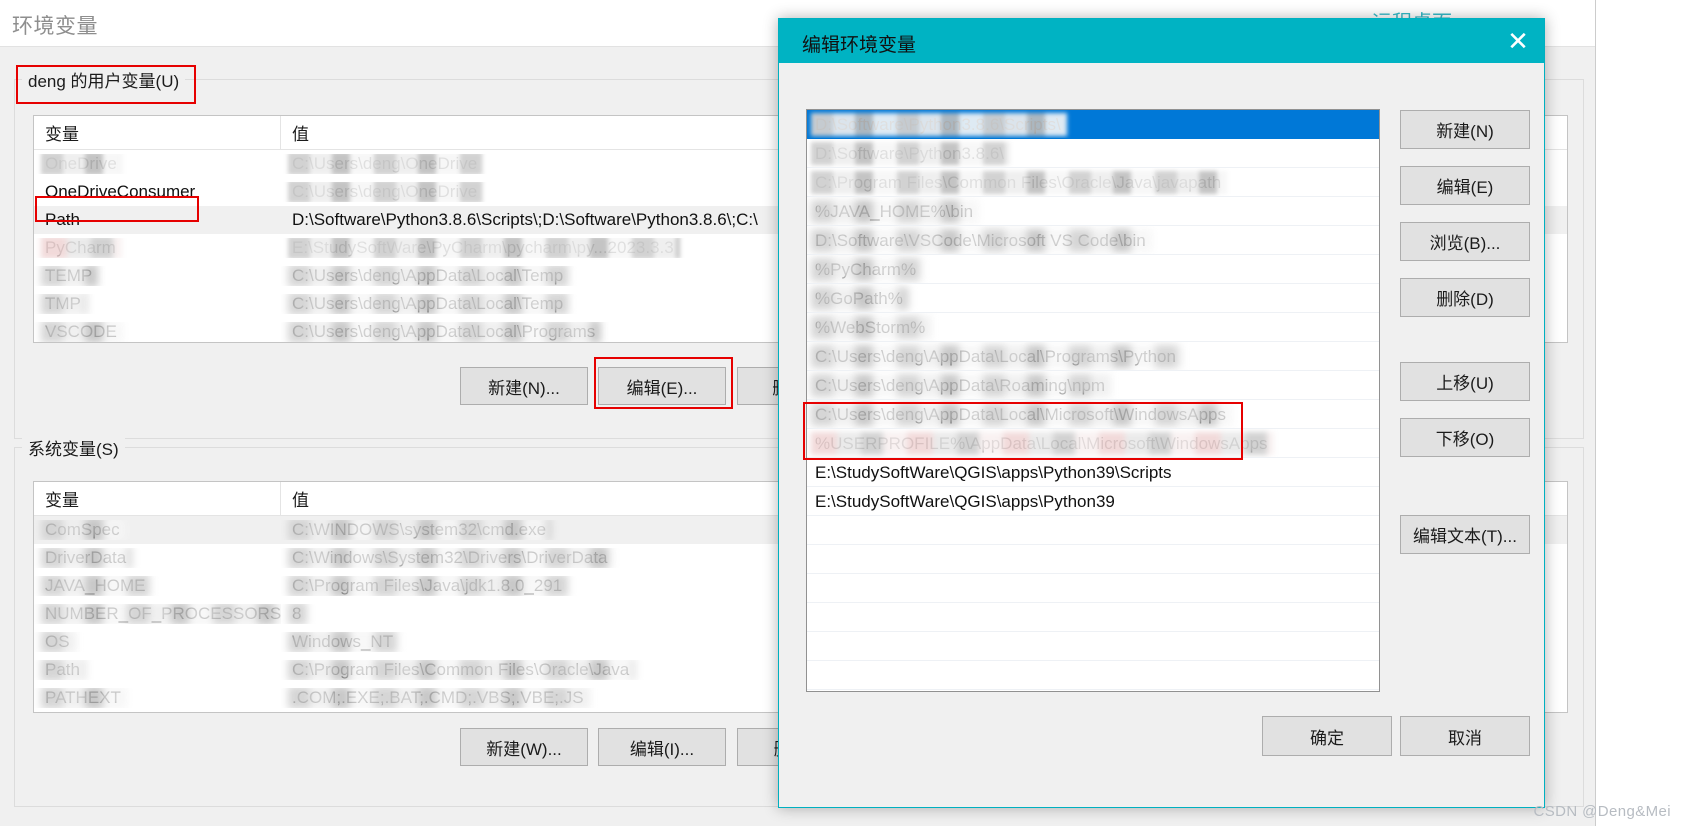 Image resolution: width=1683 pixels, height=826 pixels. What do you see at coordinates (1465, 736) in the screenshot?
I see `dialog-cancel-button: 取消` at bounding box center [1465, 736].